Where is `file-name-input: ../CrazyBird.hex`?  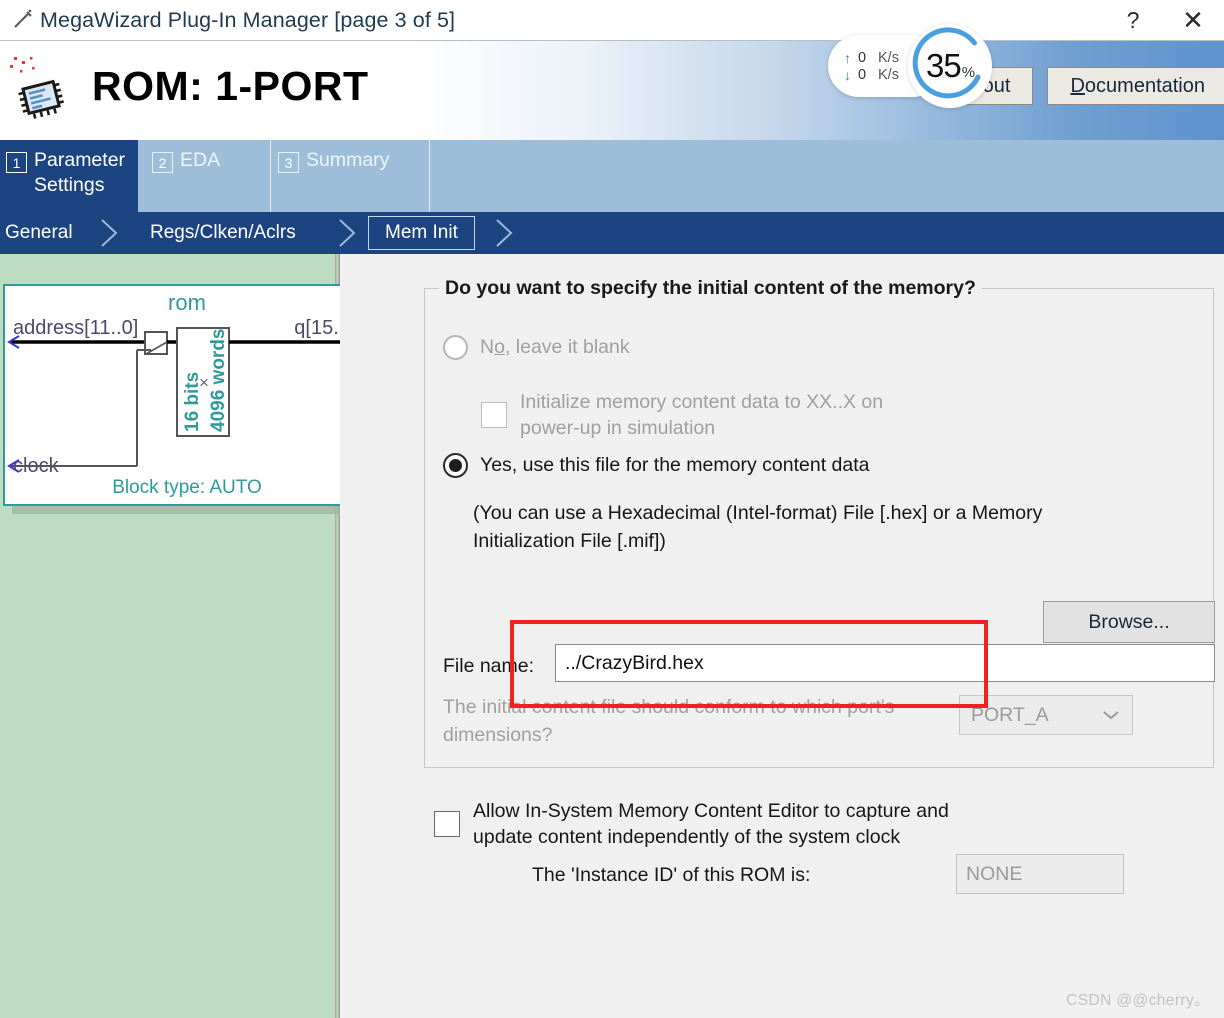 file-name-input: ../CrazyBird.hex is located at coordinates (885, 663).